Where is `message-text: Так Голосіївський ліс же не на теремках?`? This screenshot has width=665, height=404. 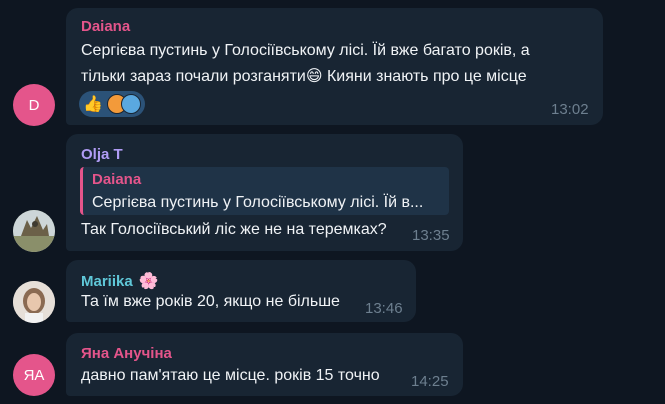 message-text: Так Голосіївський ліс же не на теремках? is located at coordinates (234, 229).